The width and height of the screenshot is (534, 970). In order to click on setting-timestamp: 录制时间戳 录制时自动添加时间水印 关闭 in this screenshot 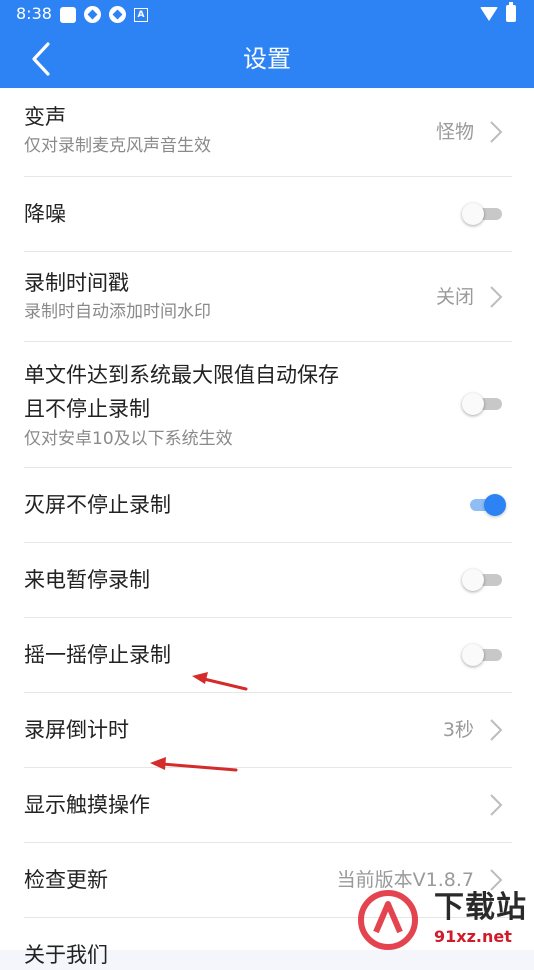, I will do `click(267, 296)`.